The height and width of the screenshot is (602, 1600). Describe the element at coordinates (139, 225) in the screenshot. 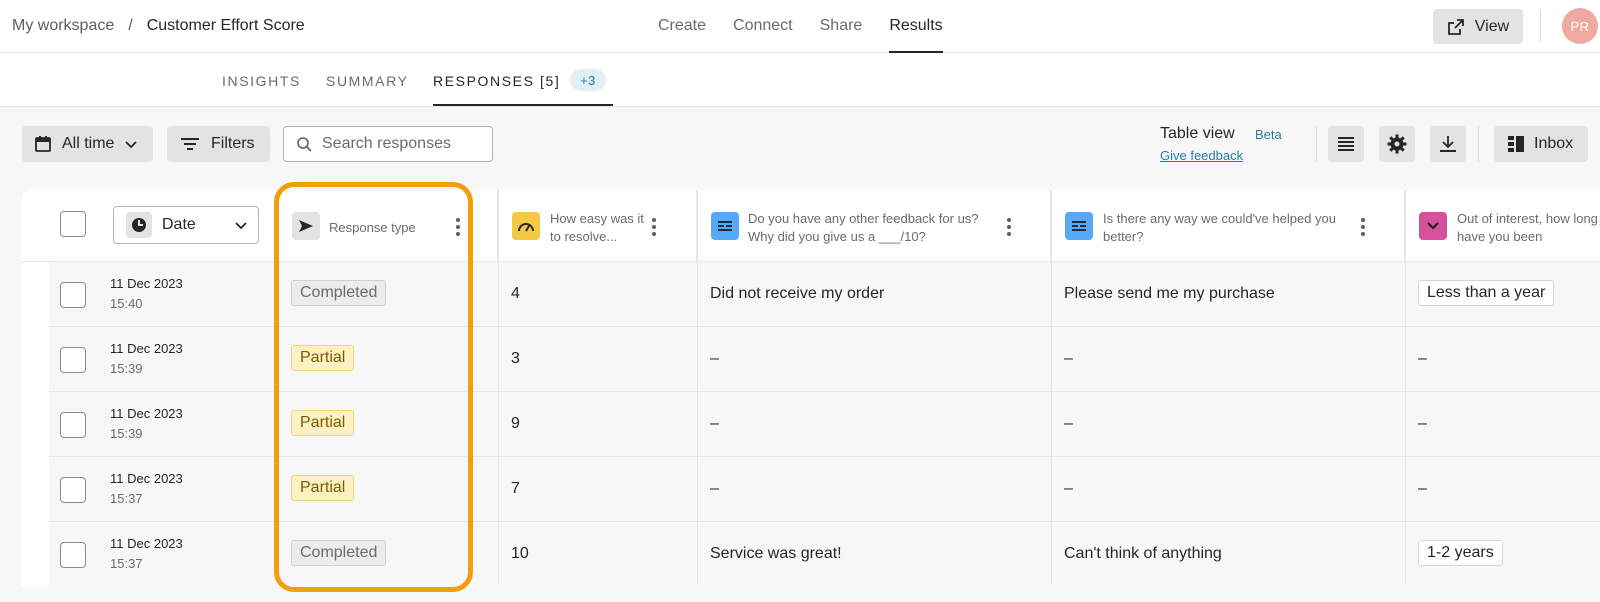

I see `clock-icon` at that location.